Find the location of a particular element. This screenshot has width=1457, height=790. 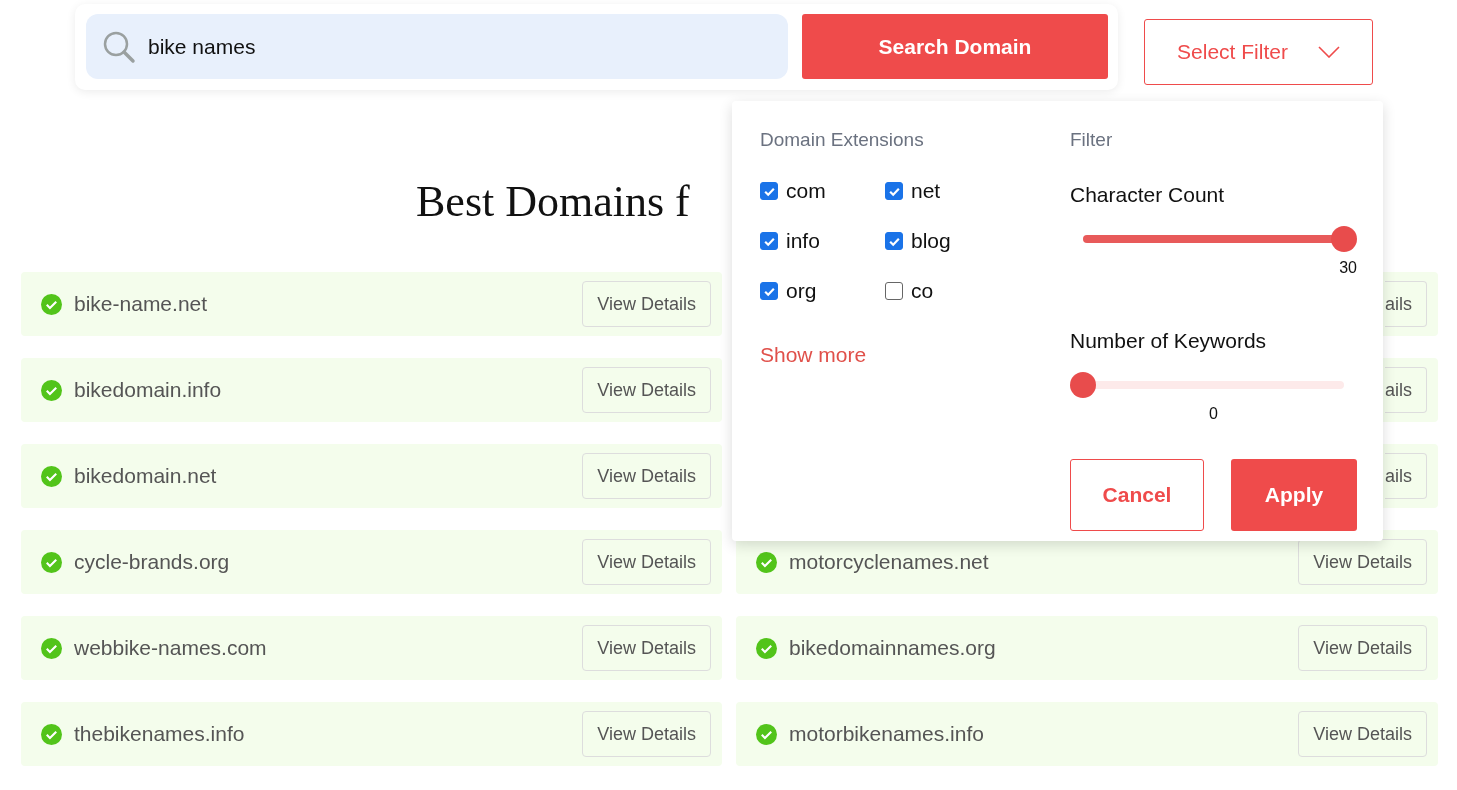

apply-button: Apply is located at coordinates (1294, 495).